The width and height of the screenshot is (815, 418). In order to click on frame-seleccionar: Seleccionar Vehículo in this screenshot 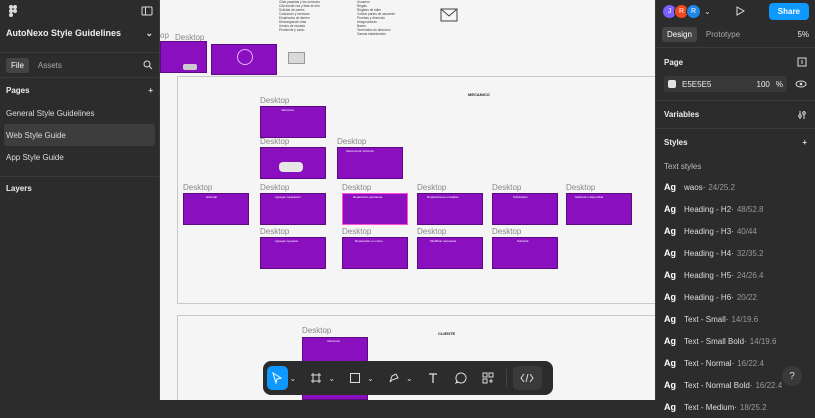, I will do `click(370, 163)`.